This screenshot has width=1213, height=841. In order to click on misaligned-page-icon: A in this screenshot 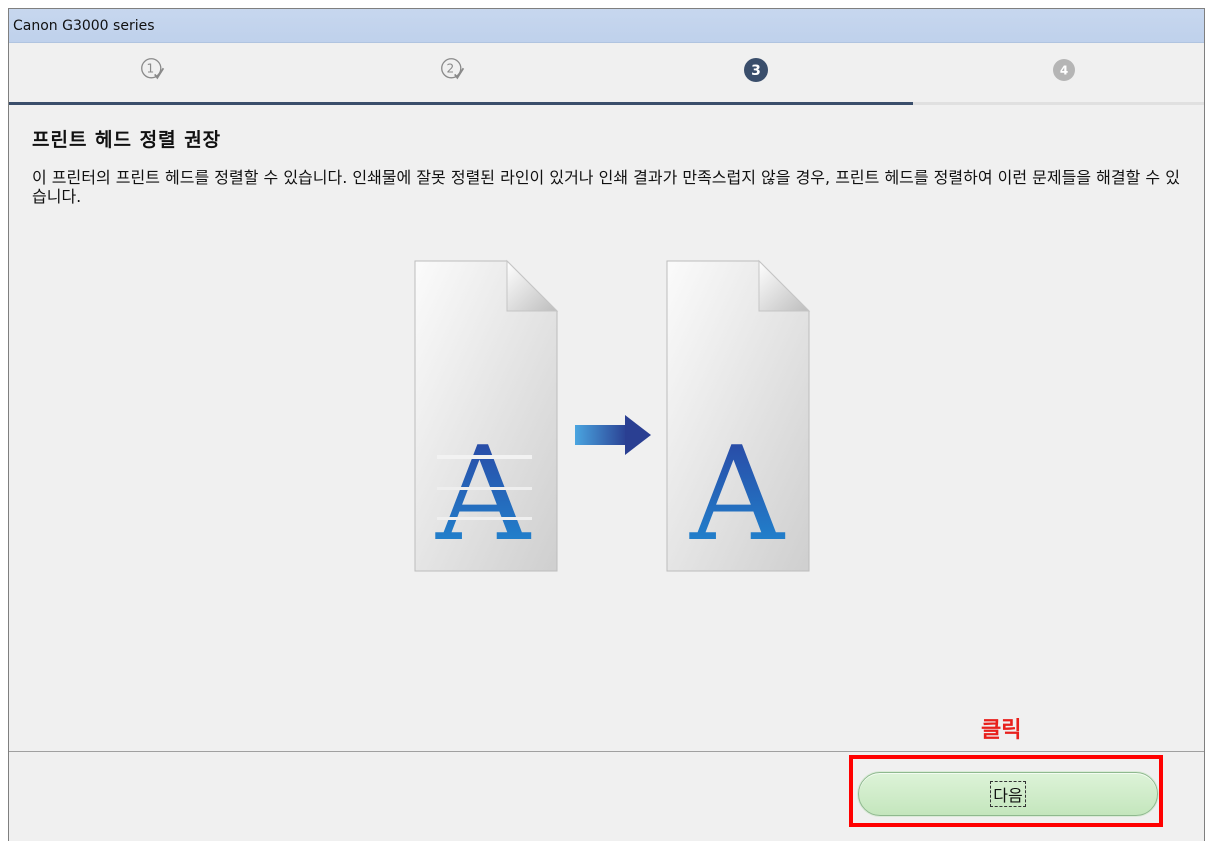, I will do `click(486, 415)`.